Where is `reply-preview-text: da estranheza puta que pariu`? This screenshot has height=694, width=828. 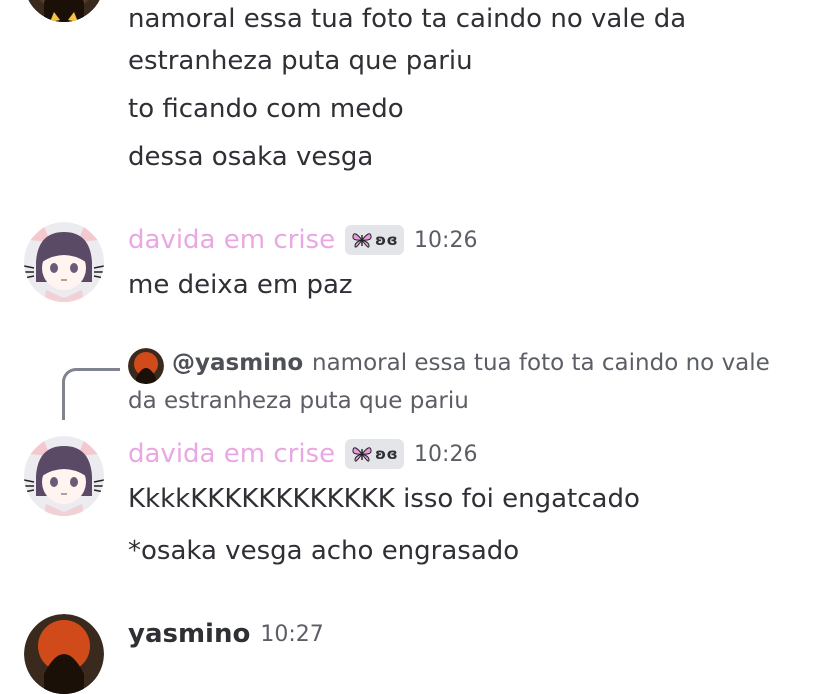
reply-preview-text: da estranheza puta que pariu is located at coordinates (298, 401).